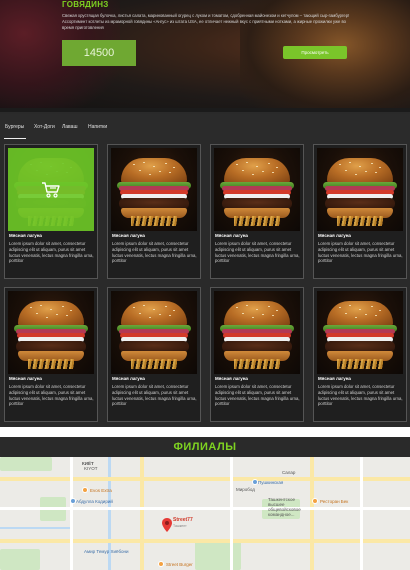 The width and height of the screenshot is (410, 570). Describe the element at coordinates (205, 127) in the screenshot. I see `category-tabs: Бургеры Хот-Доги Лаваш Напитки` at that location.